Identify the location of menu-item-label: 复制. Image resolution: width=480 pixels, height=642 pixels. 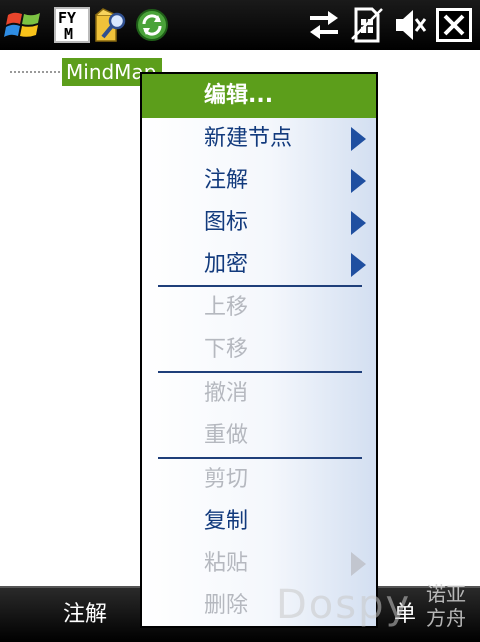
(226, 521).